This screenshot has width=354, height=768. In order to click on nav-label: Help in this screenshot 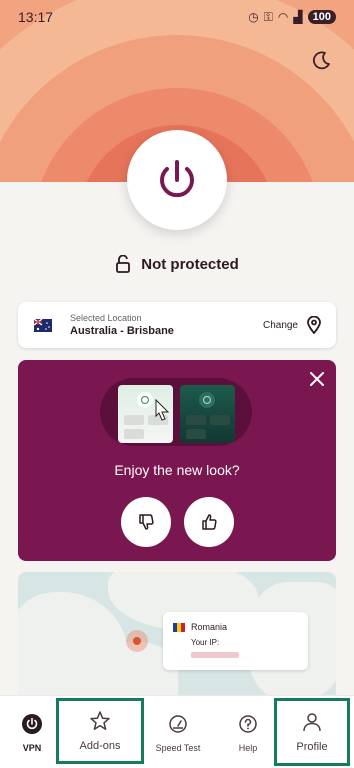, I will do `click(248, 747)`.